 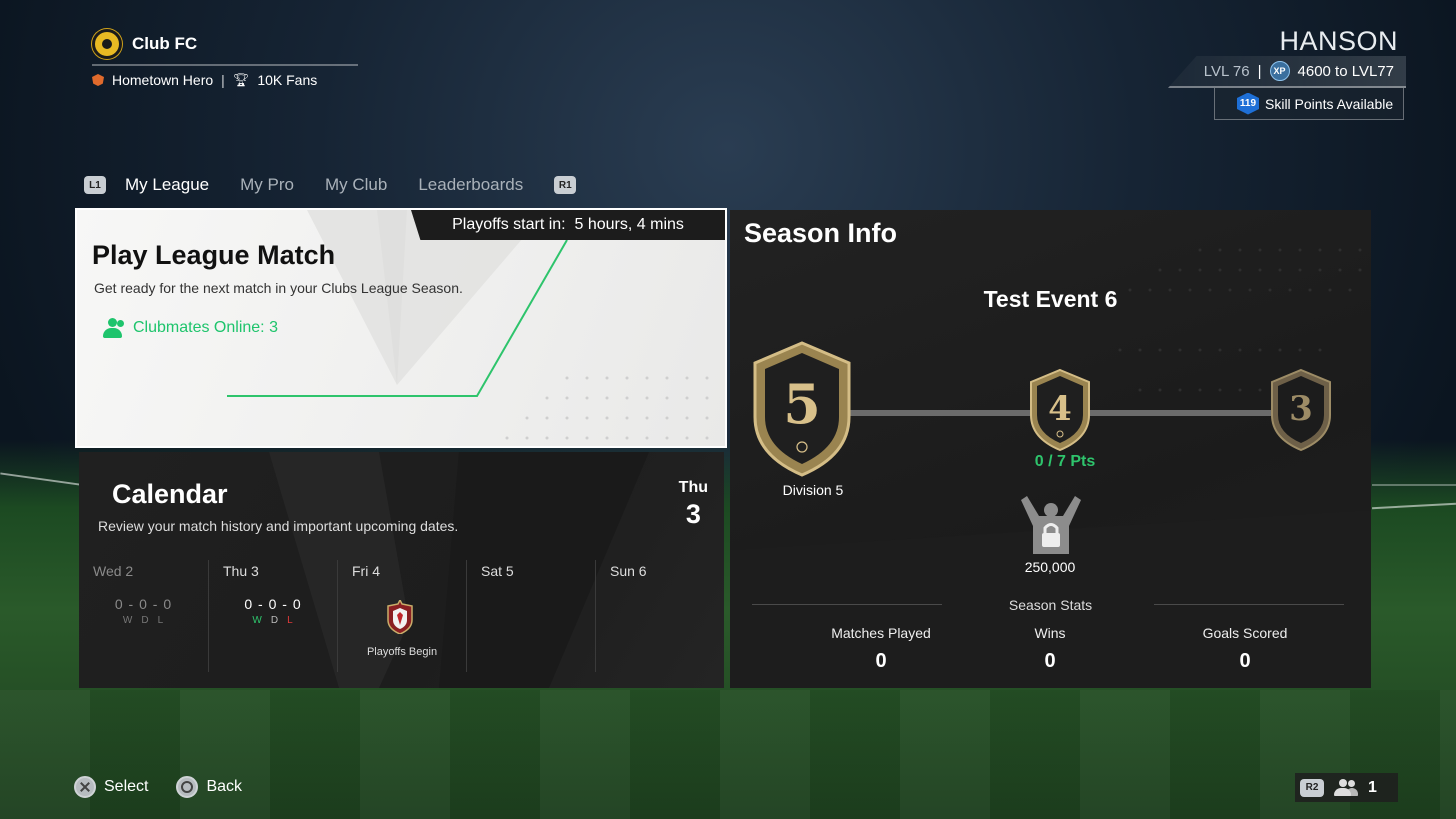 I want to click on skill-points-label: Skill Points Available, so click(x=1329, y=103).